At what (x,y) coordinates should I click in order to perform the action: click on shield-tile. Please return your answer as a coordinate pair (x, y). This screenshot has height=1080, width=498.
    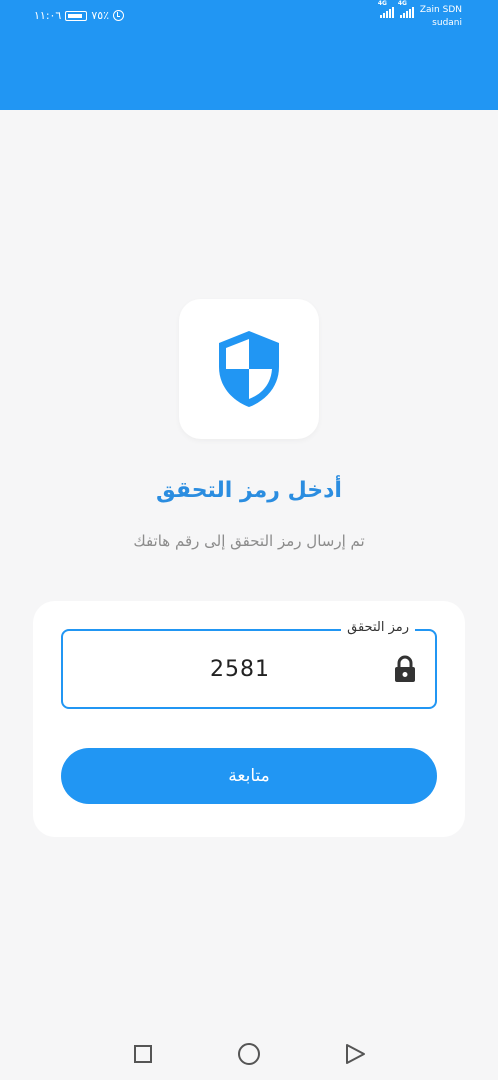
    Looking at the image, I should click on (249, 369).